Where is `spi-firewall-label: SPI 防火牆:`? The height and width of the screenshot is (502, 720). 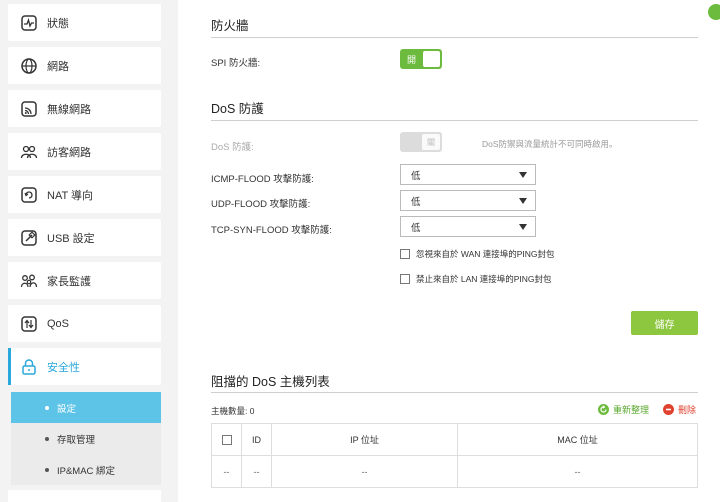 spi-firewall-label: SPI 防火牆: is located at coordinates (236, 63).